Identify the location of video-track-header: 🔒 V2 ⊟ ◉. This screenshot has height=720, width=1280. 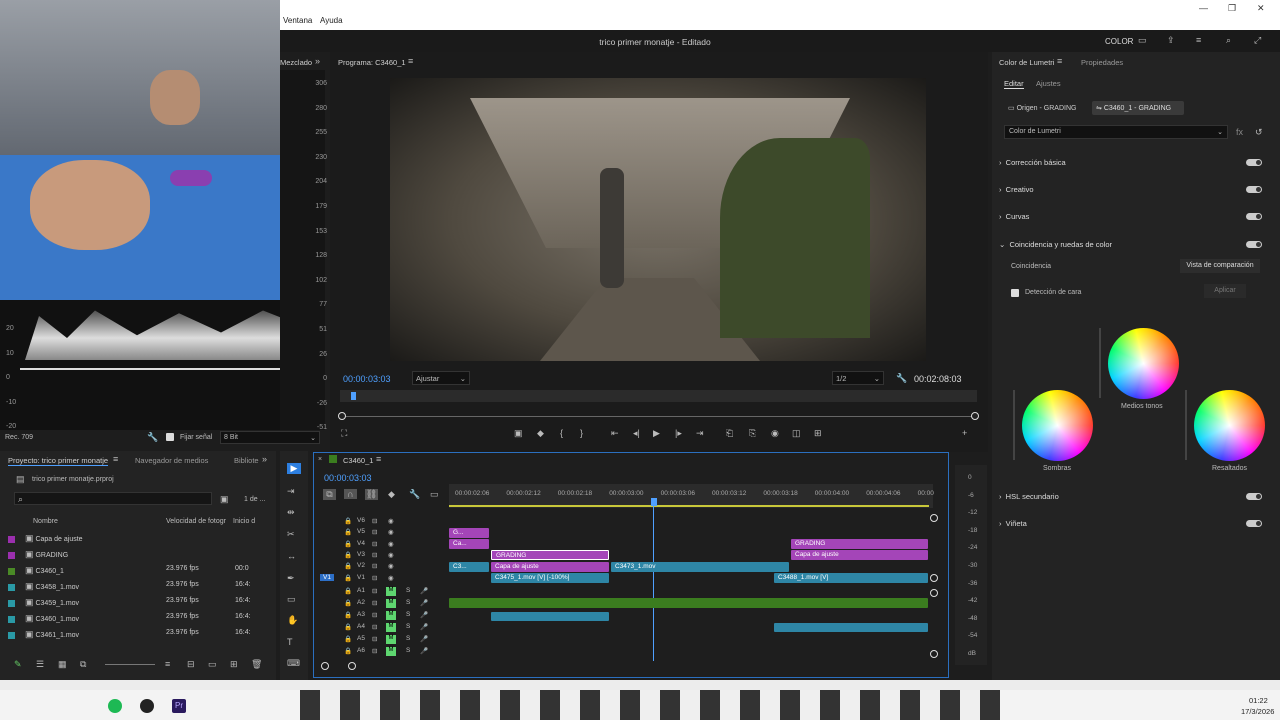
(383, 567).